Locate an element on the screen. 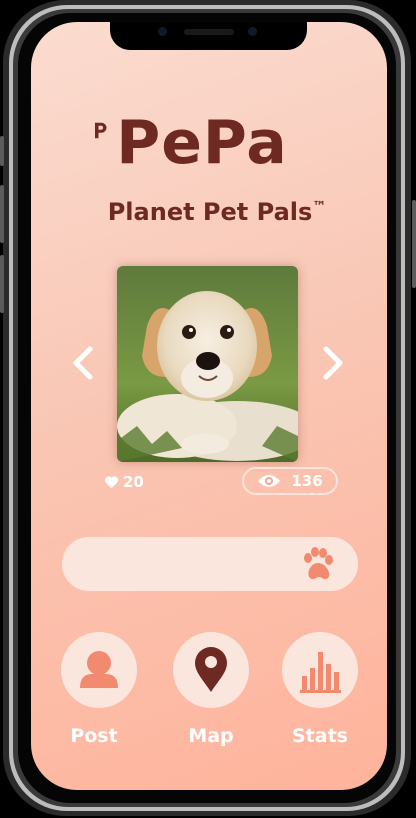 Image resolution: width=416 pixels, height=818 pixels. face-sensor is located at coordinates (252, 31).